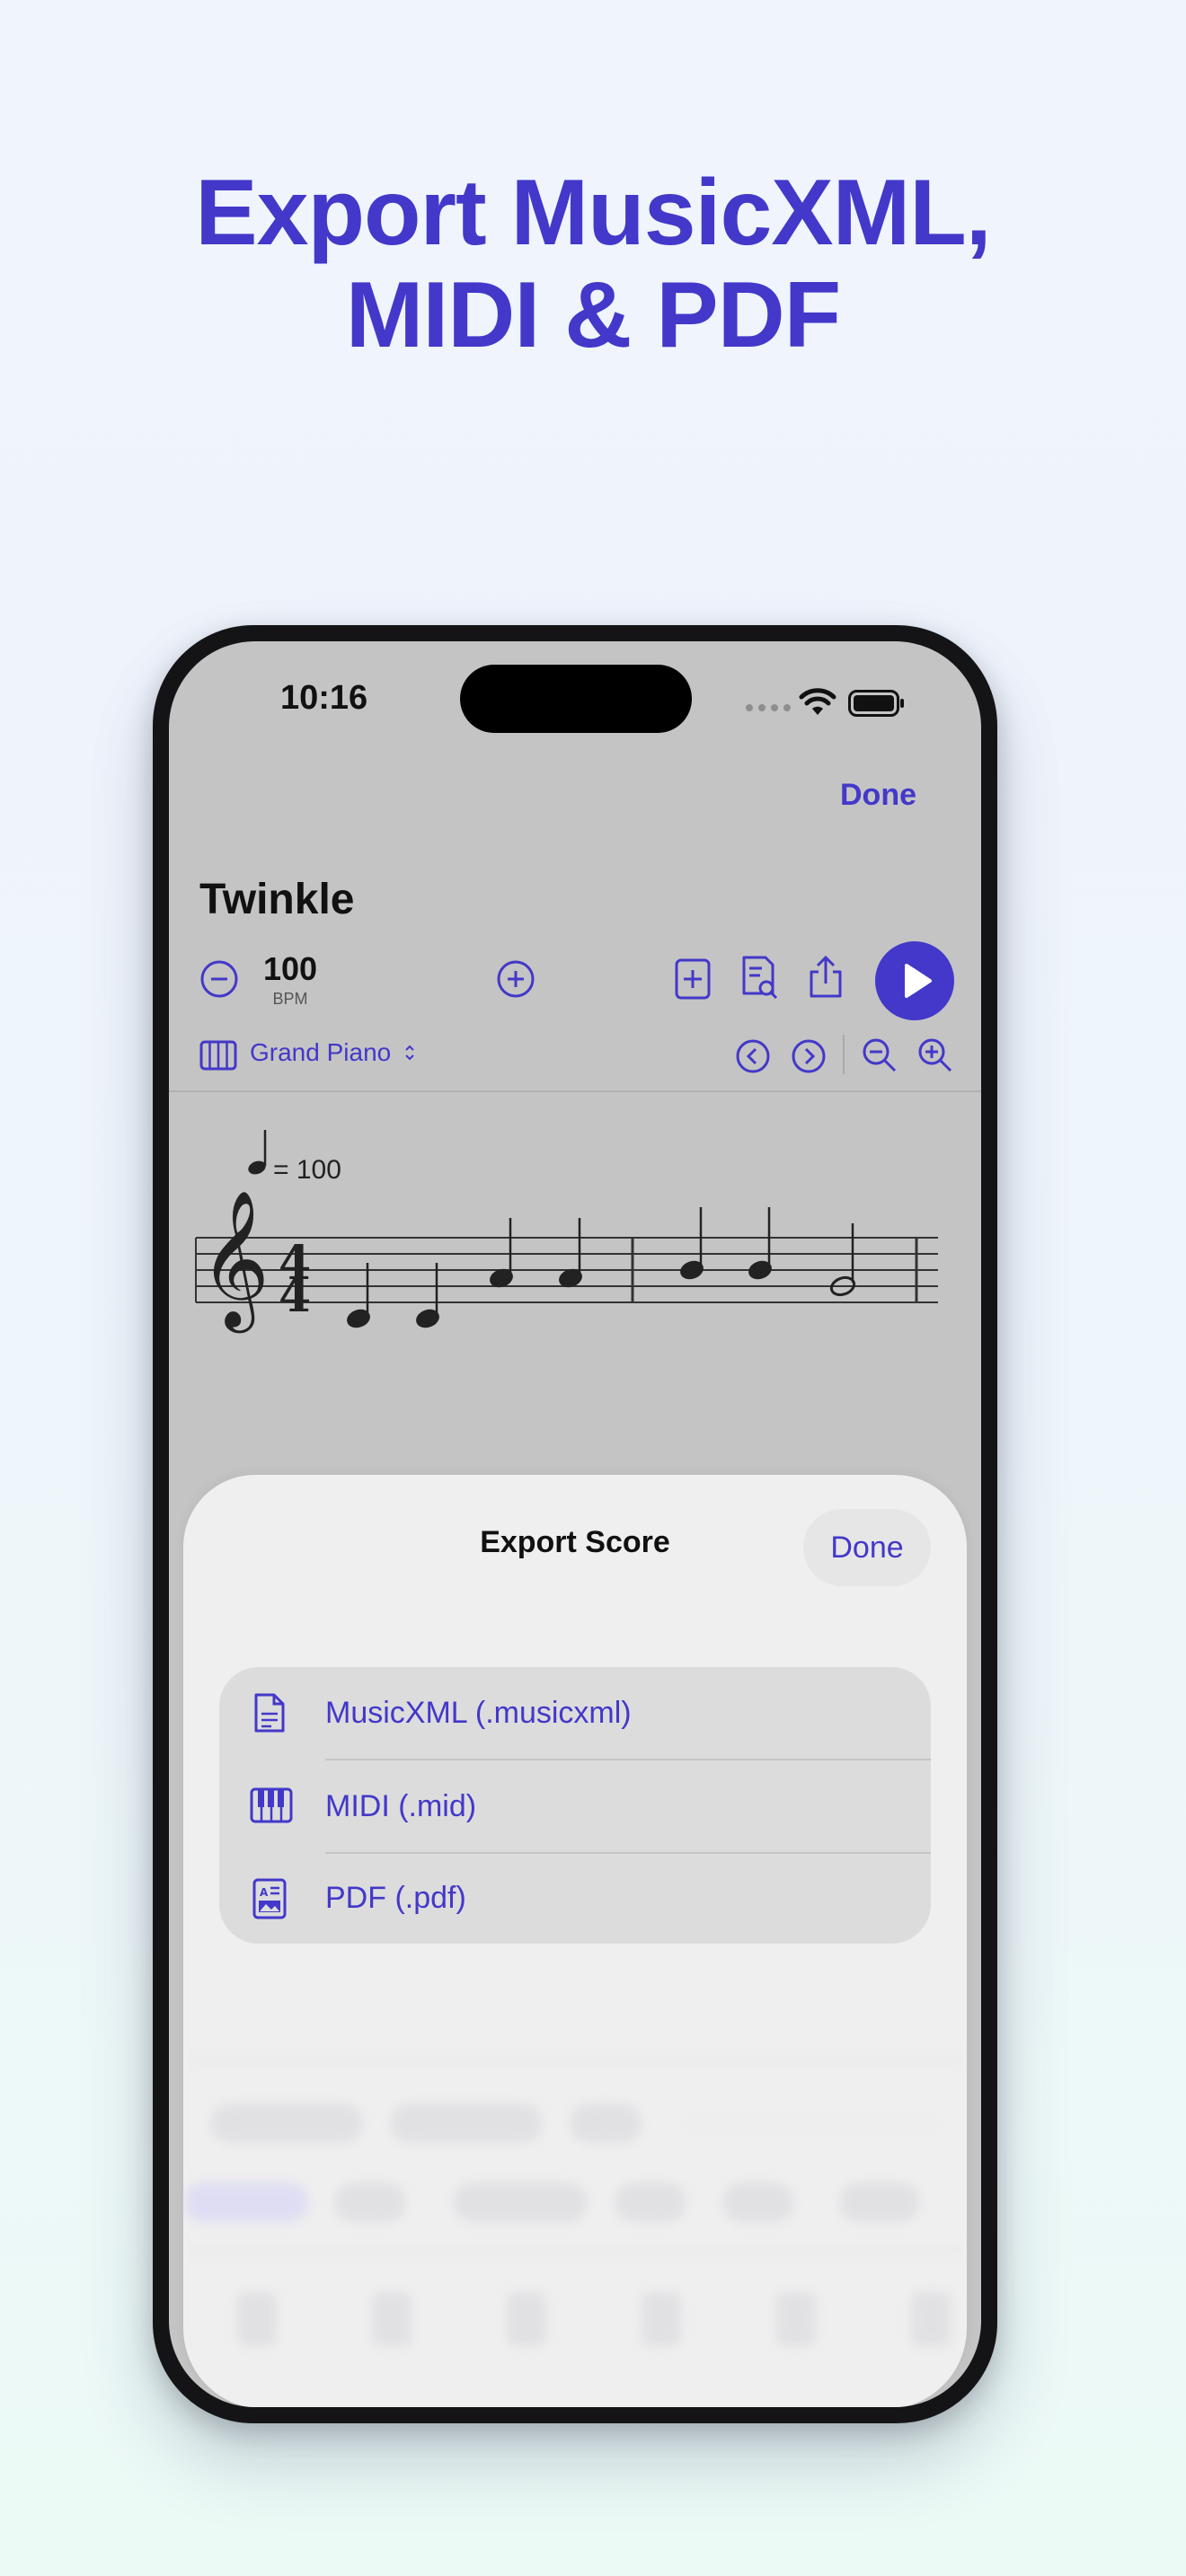  What do you see at coordinates (321, 1052) in the screenshot?
I see `instrument-name: Grand Piano` at bounding box center [321, 1052].